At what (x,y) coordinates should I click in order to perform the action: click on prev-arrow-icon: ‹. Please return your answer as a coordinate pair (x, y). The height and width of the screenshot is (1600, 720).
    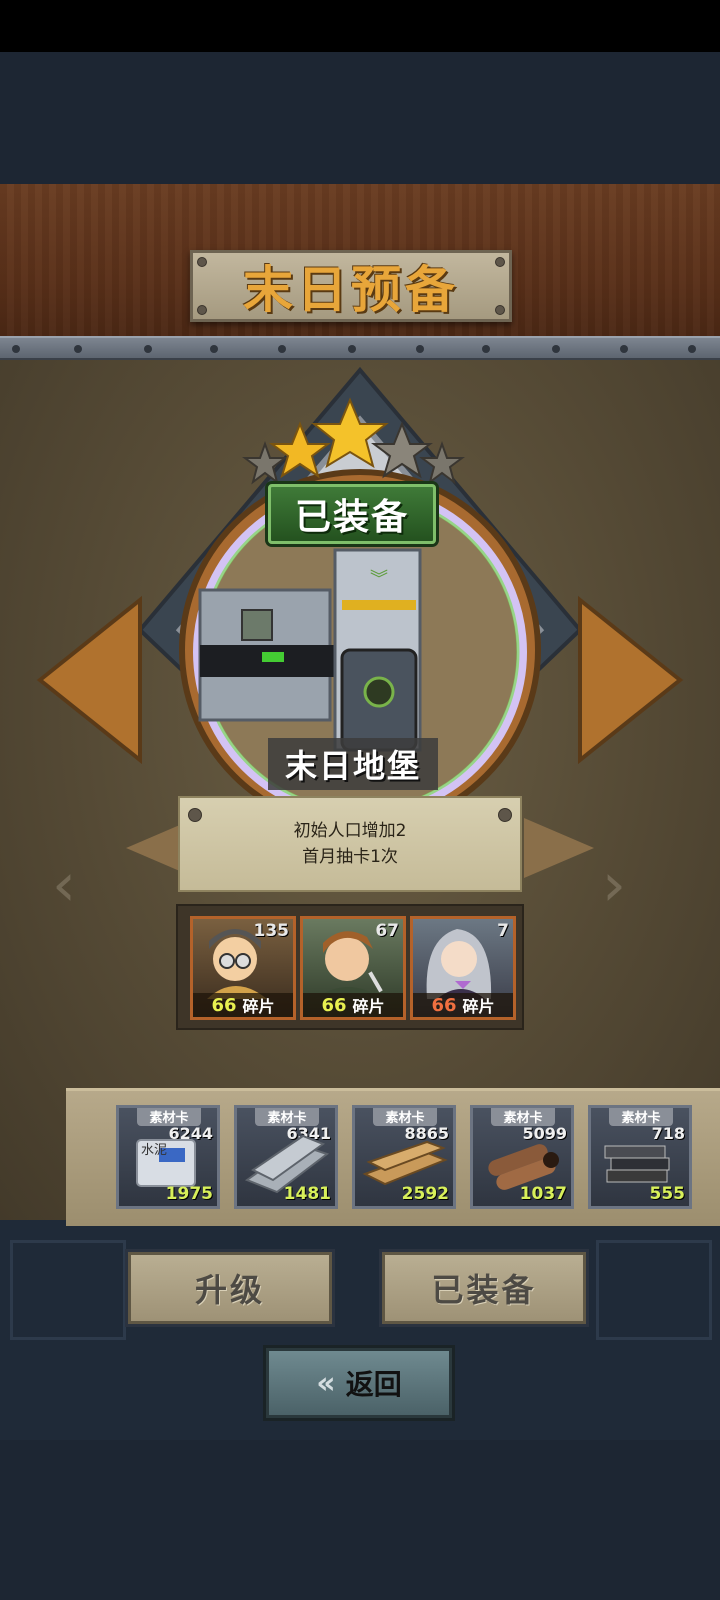
    Looking at the image, I should click on (64, 885).